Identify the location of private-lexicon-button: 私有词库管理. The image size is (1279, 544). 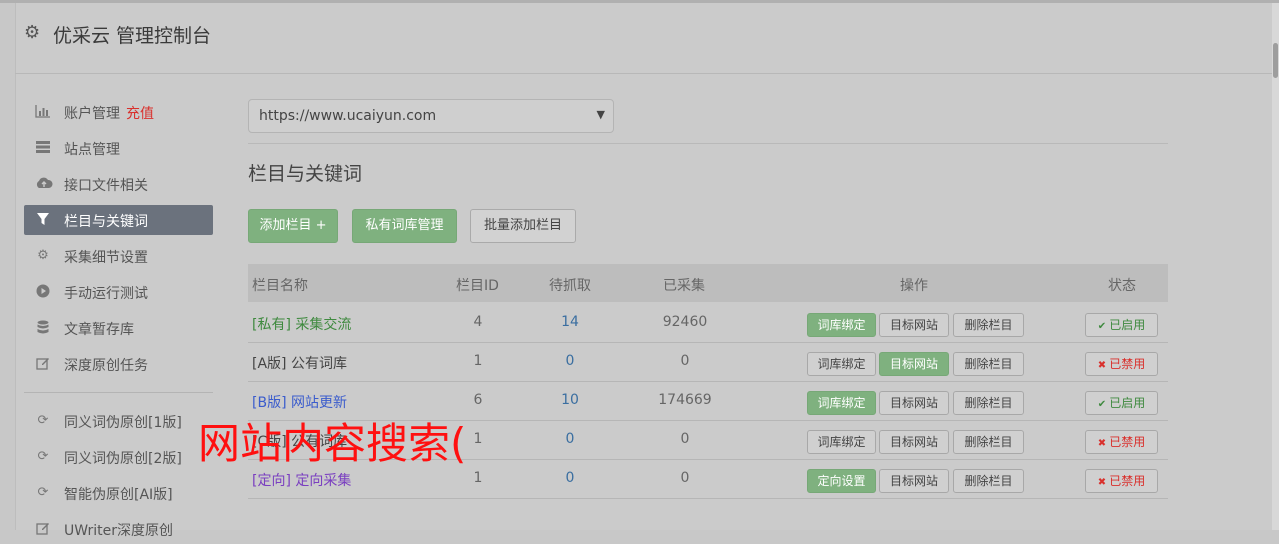
(404, 226).